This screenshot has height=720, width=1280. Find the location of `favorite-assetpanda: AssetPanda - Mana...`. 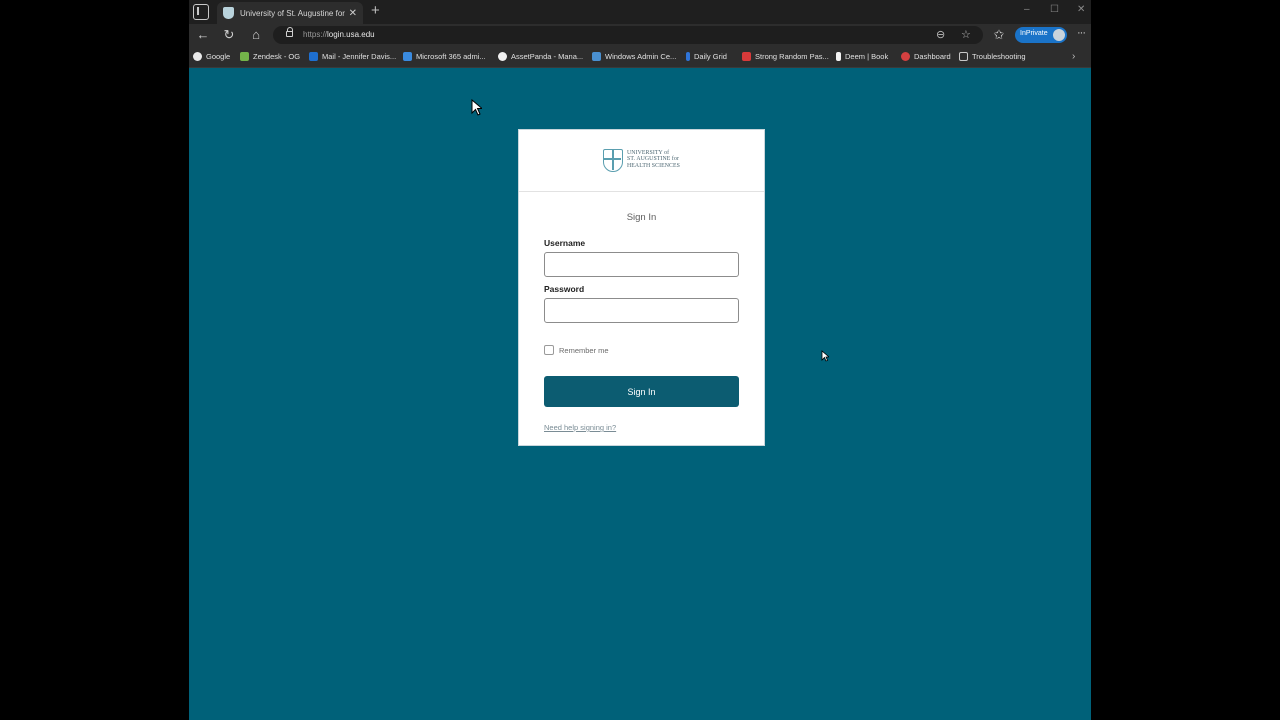

favorite-assetpanda: AssetPanda - Mana... is located at coordinates (540, 56).